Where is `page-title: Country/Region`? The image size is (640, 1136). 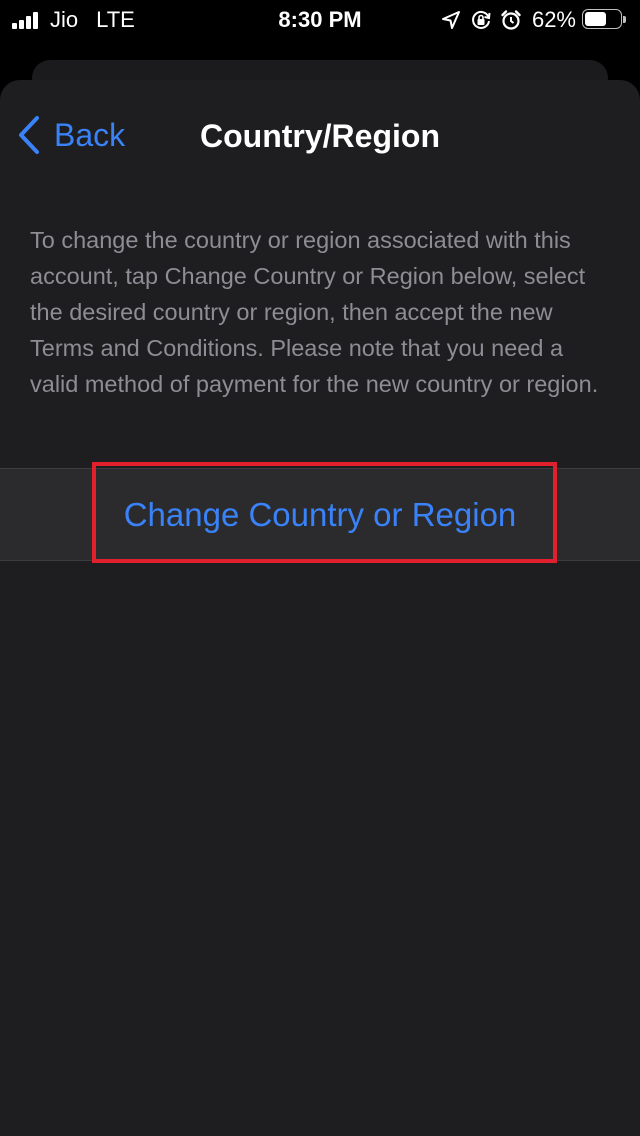 page-title: Country/Region is located at coordinates (320, 136).